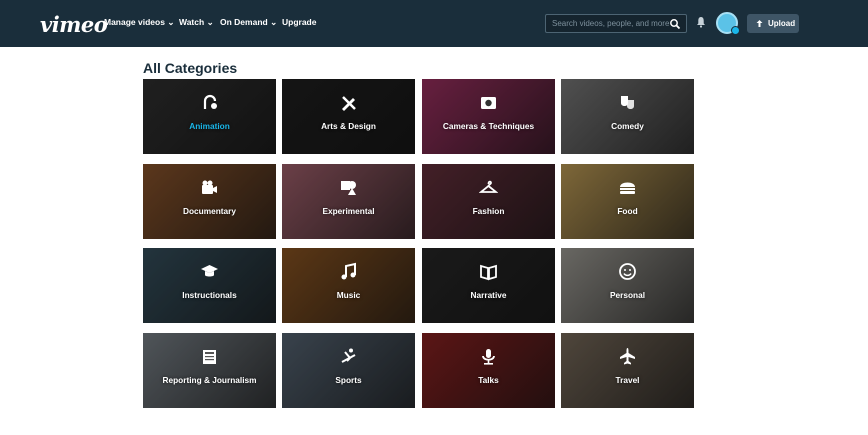  Describe the element at coordinates (349, 103) in the screenshot. I see `brush-pencil-icon` at that location.